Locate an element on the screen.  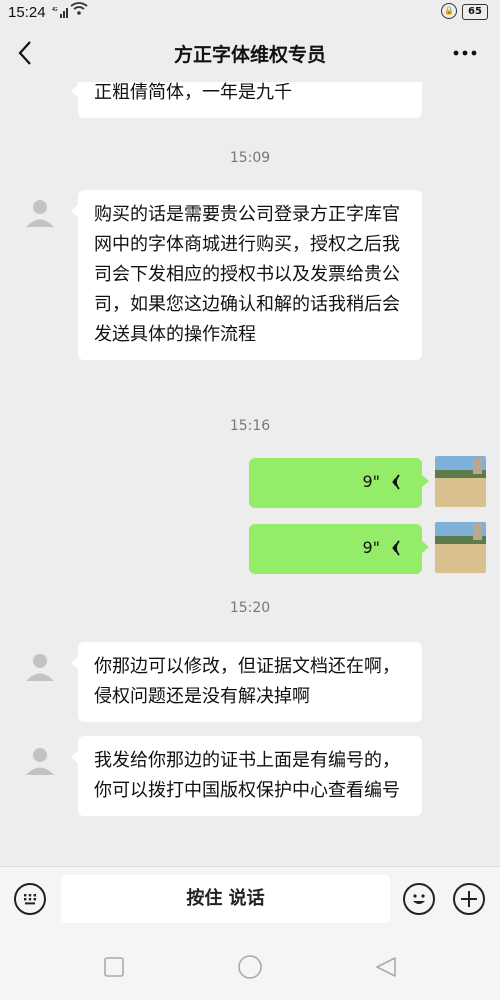
message-text: 你那边可以修改，但证据文档还在啊，侵权问题还是没有解决掉啊 is located at coordinates (247, 681).